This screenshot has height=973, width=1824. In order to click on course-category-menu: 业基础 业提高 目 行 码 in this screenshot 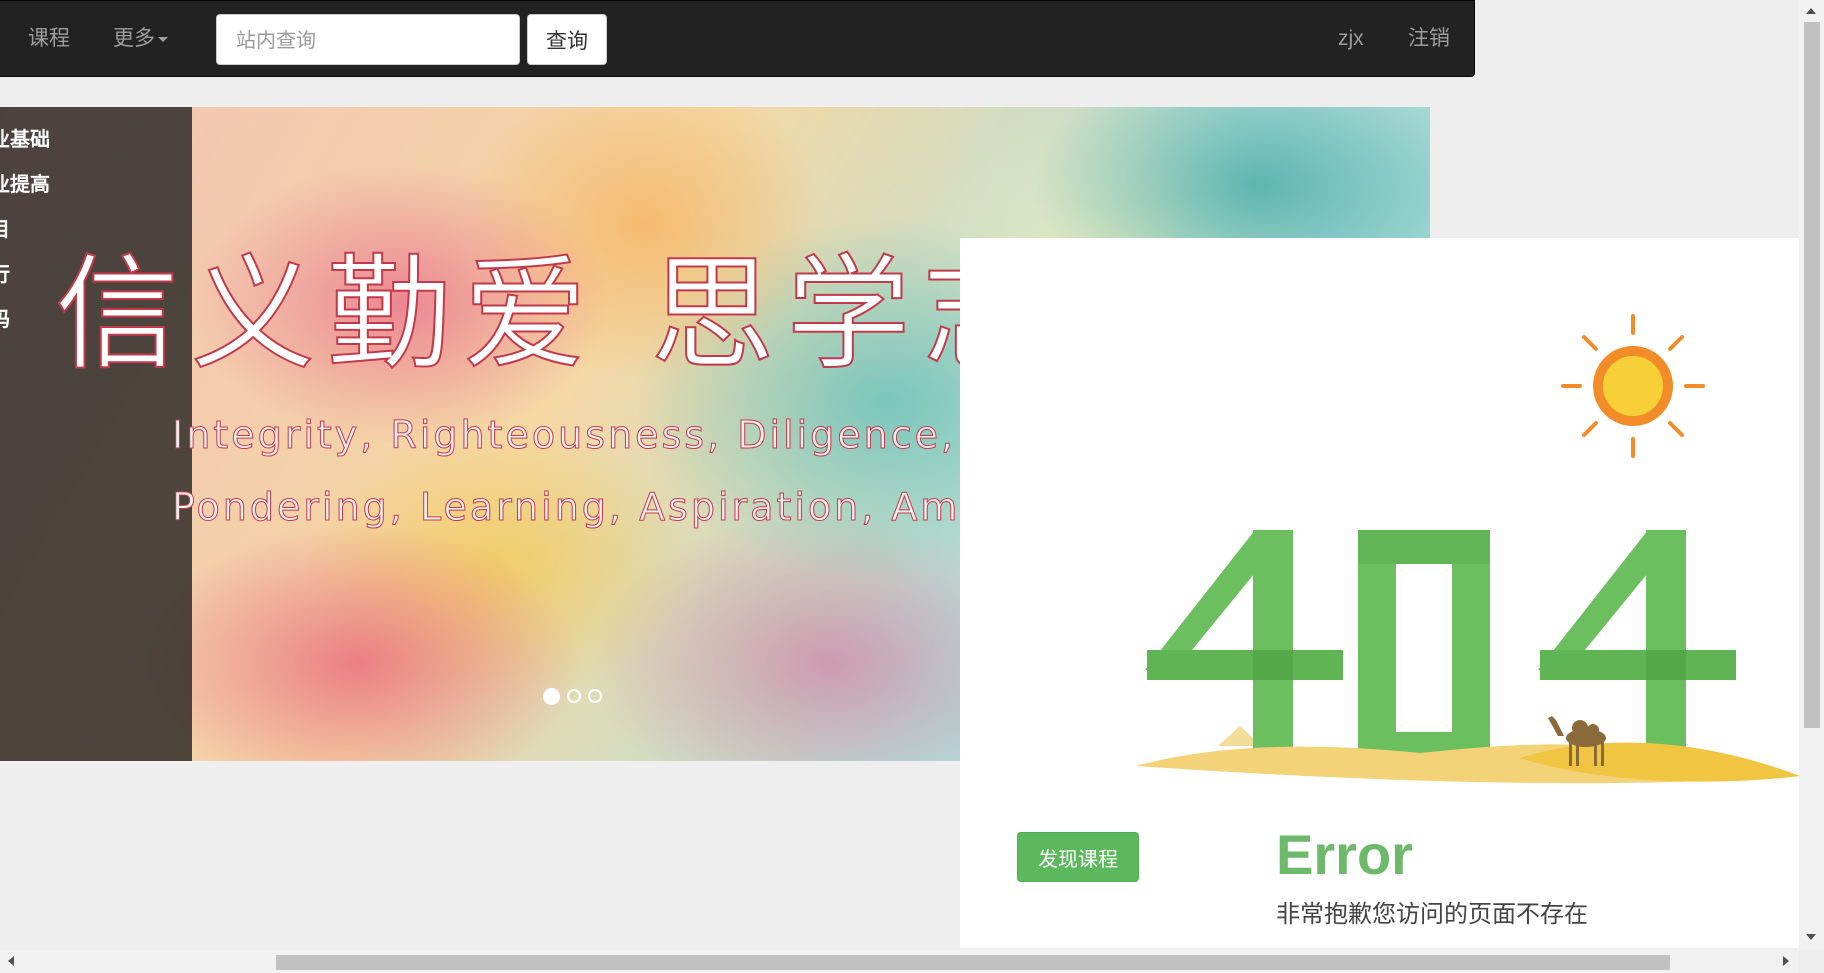, I will do `click(96, 434)`.